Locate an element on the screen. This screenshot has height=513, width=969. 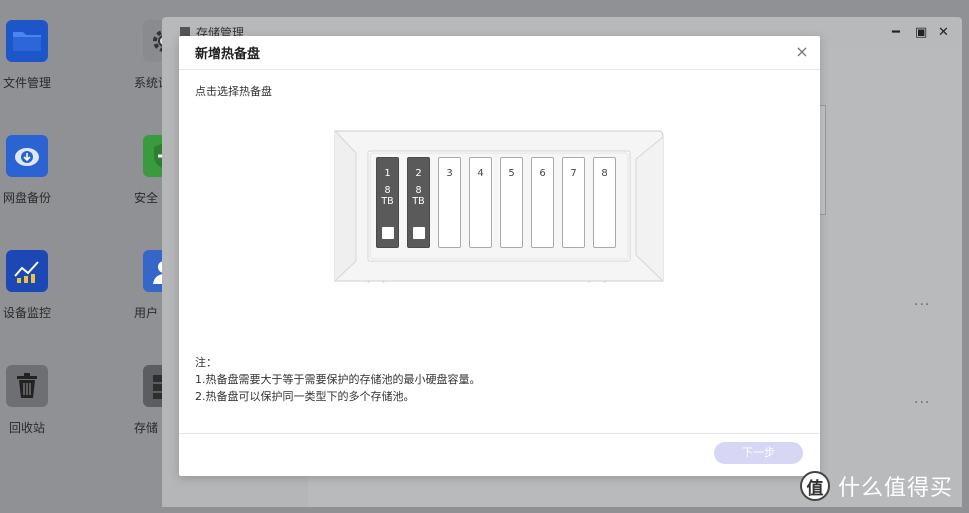
watermark: 值 什么值得买 is located at coordinates (876, 486).